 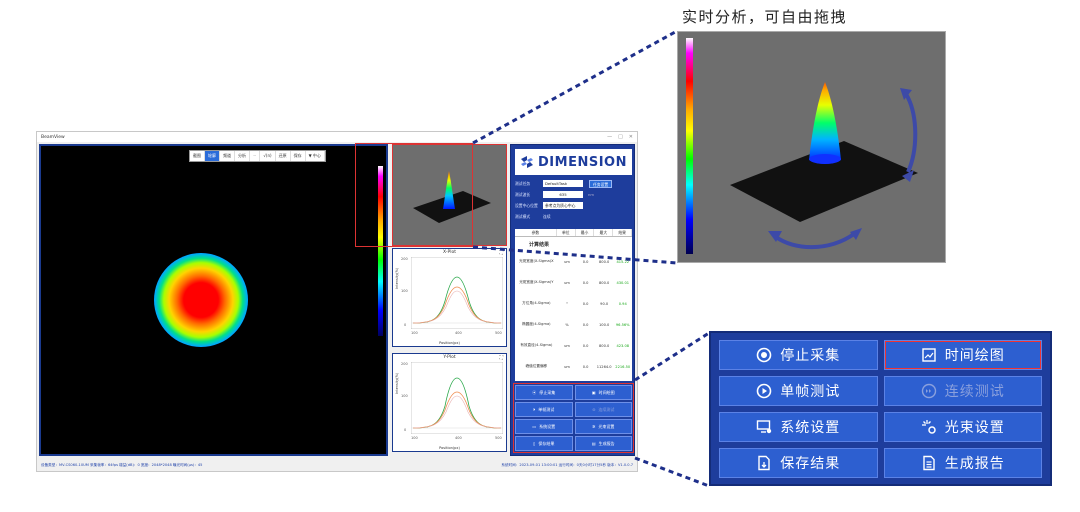 I want to click on row-unit: °, so click(x=567, y=303).